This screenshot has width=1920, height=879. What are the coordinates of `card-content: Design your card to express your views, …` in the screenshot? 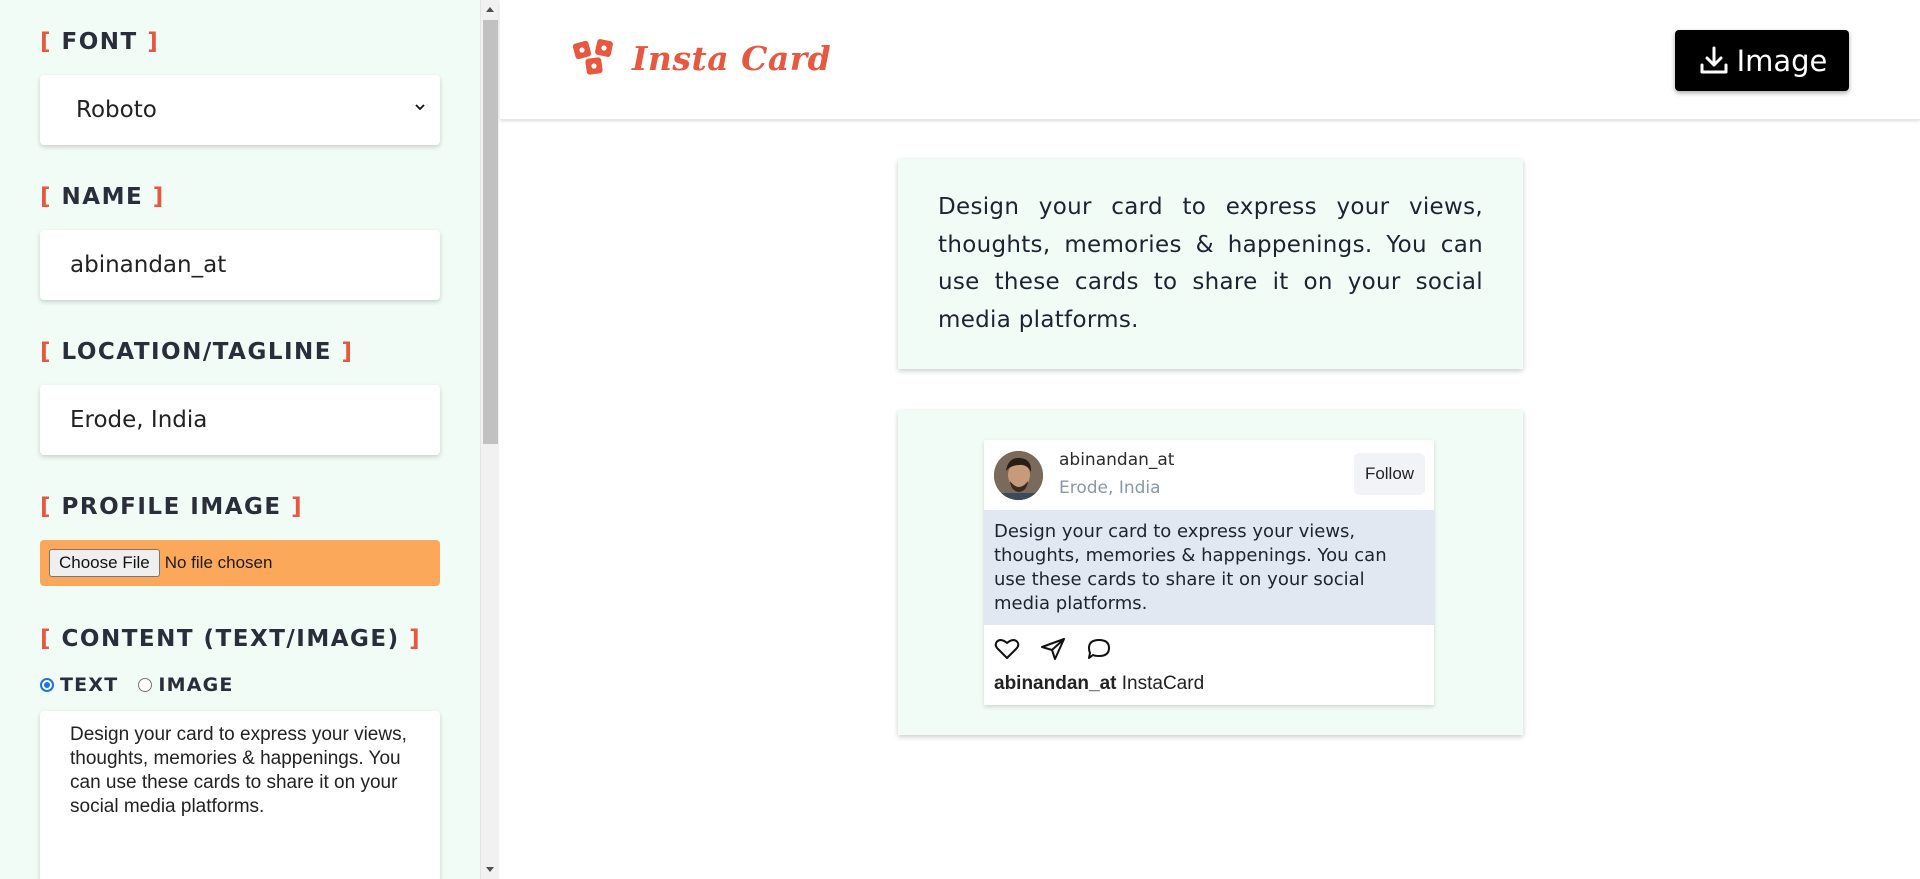 It's located at (1209, 567).